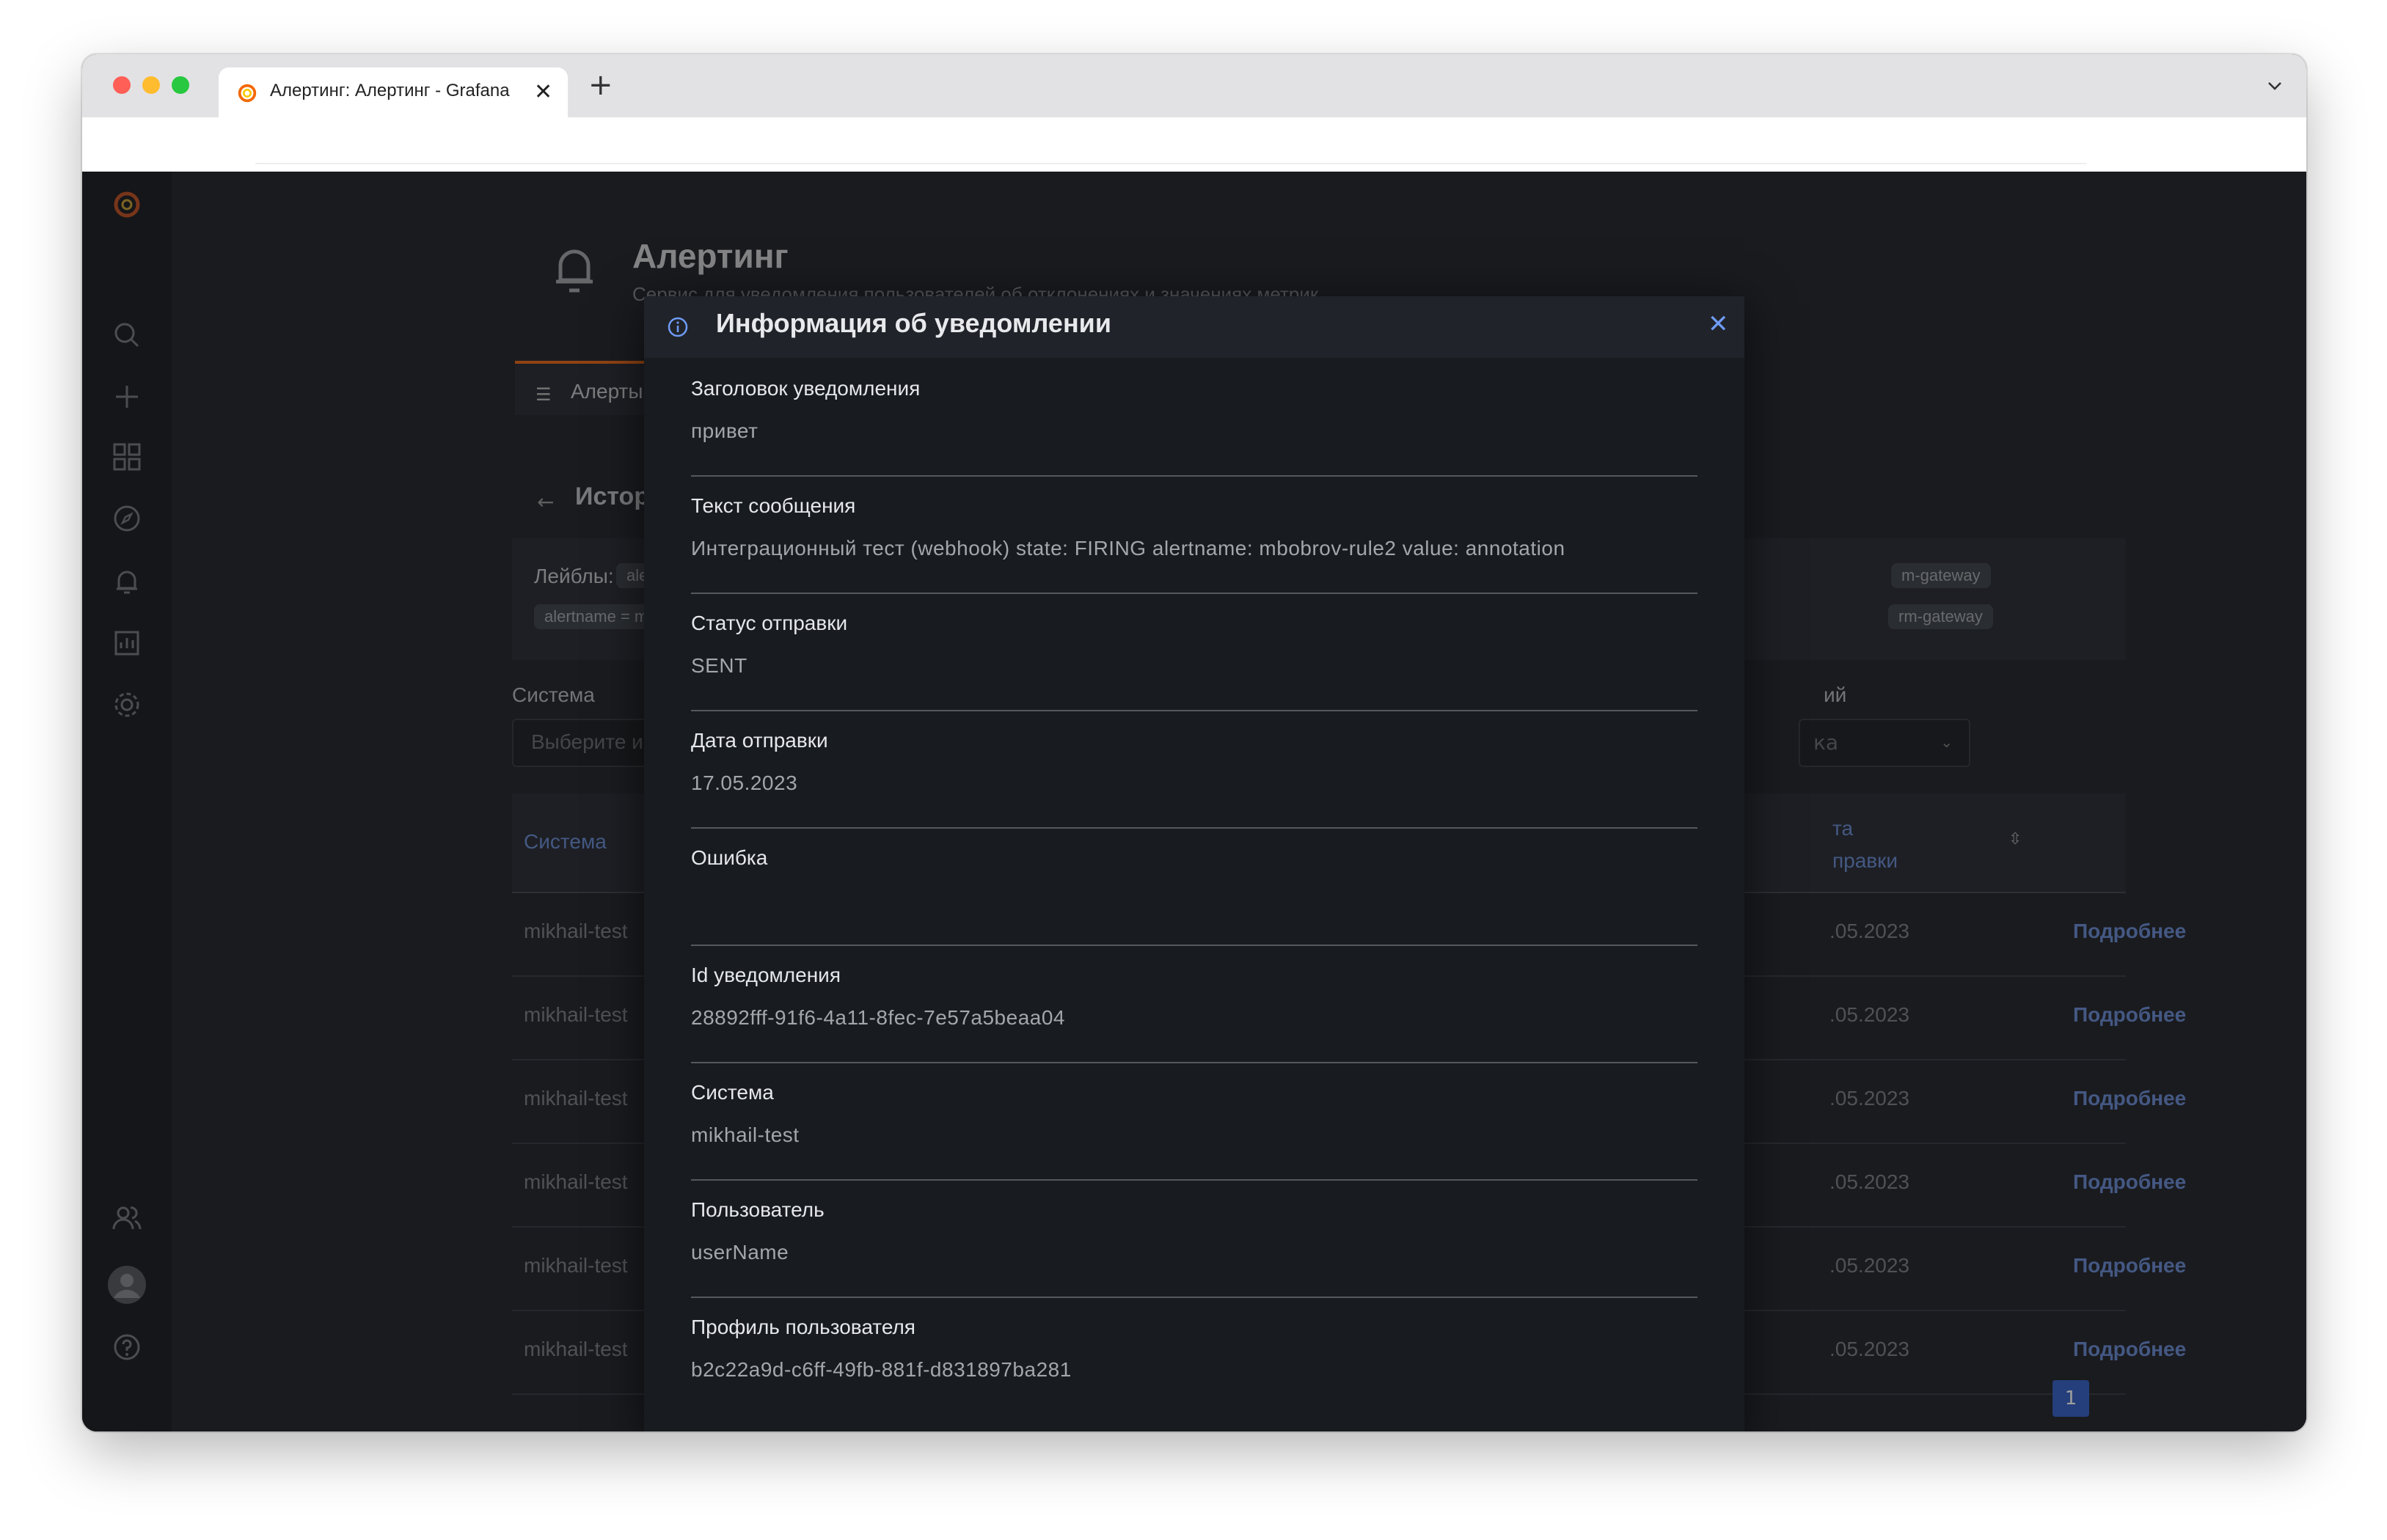 This screenshot has height=1540, width=2387. What do you see at coordinates (151, 85) in the screenshot?
I see `minimize-window-button` at bounding box center [151, 85].